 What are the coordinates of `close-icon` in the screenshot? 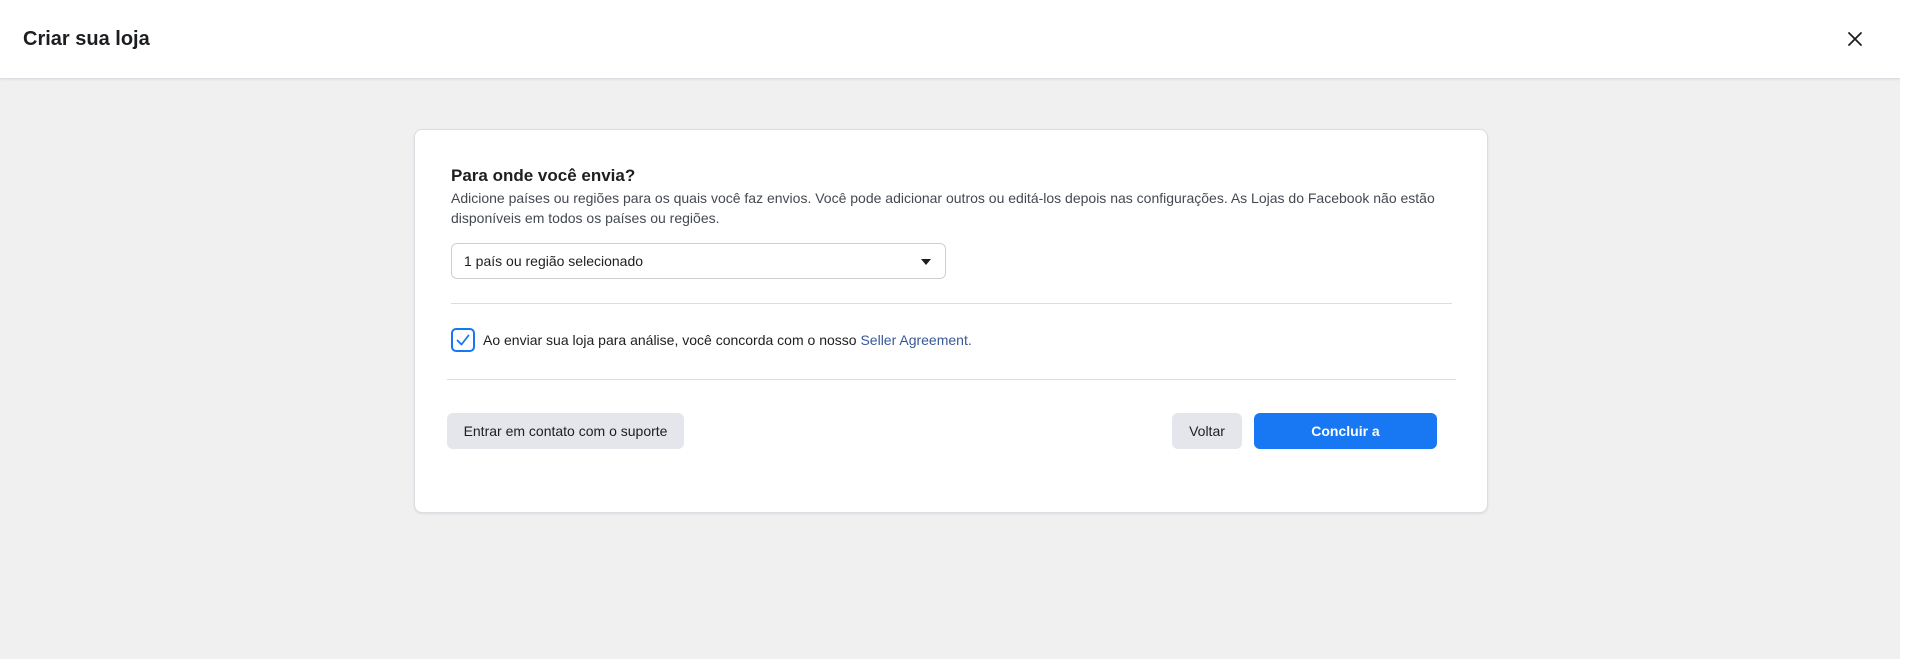 It's located at (1855, 39).